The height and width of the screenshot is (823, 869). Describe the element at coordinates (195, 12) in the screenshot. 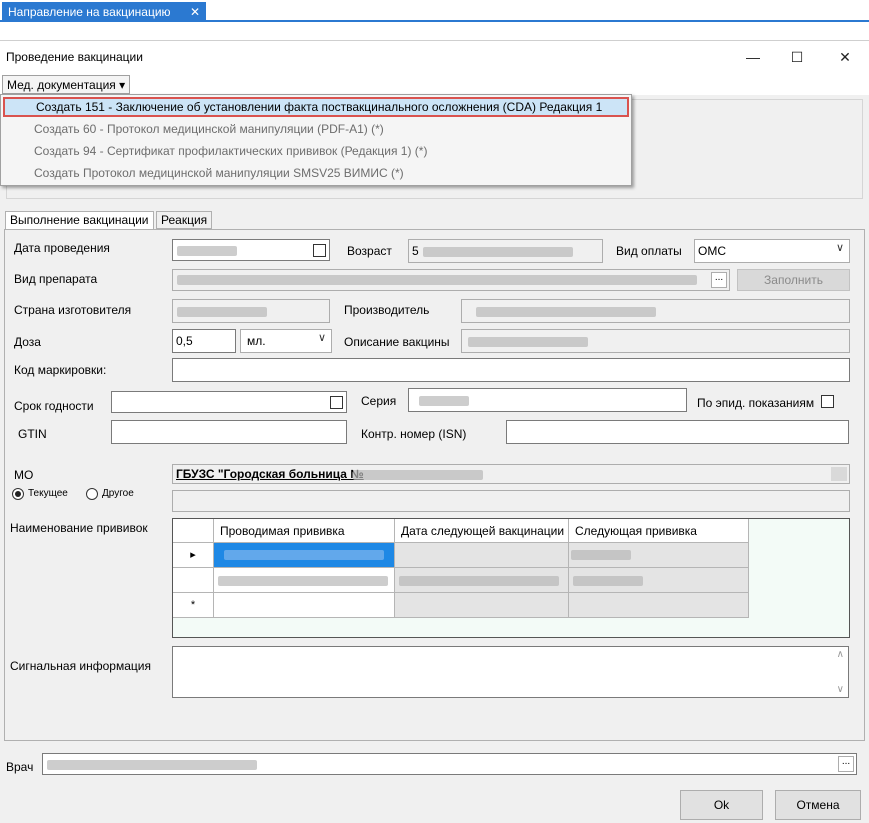

I see `close-tab-icon: ✕` at that location.